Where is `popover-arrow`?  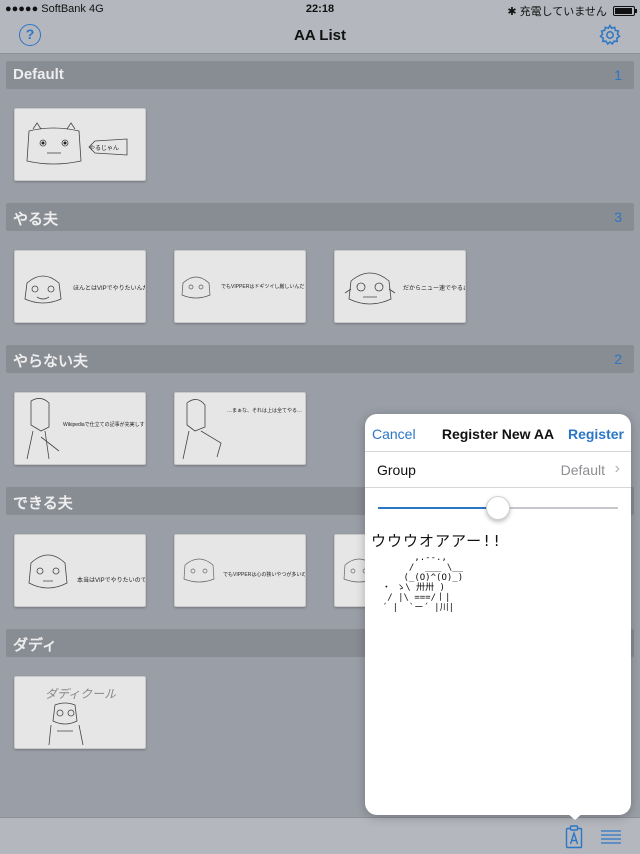
popover-arrow is located at coordinates (575, 816).